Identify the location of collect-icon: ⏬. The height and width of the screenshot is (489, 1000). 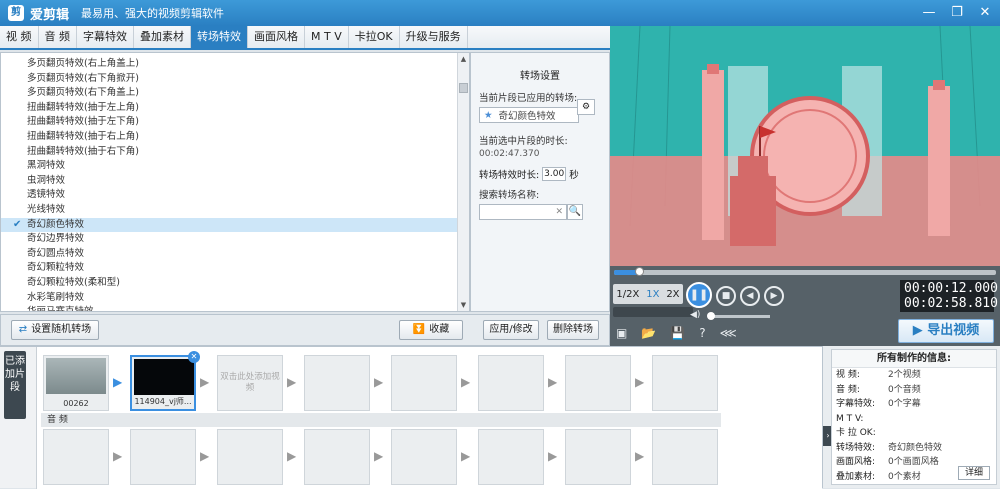
(419, 329).